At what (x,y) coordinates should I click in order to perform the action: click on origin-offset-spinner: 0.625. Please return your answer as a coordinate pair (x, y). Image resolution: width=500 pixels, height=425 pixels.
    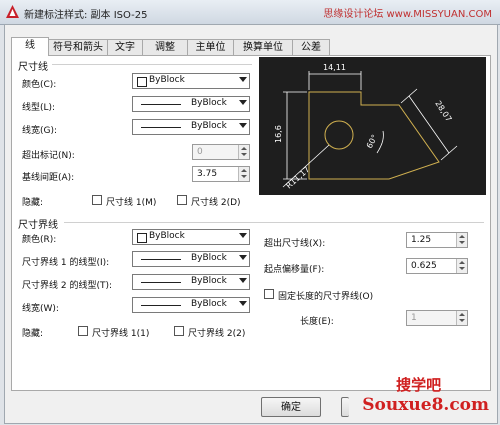
    Looking at the image, I should click on (437, 266).